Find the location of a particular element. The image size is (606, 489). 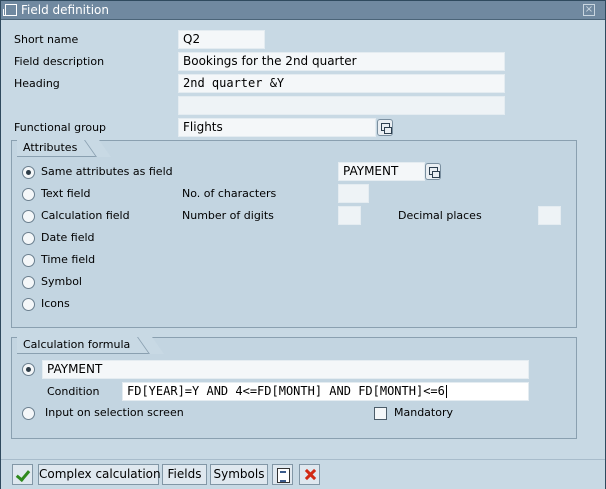

heading-label: Heading is located at coordinates (37, 83).